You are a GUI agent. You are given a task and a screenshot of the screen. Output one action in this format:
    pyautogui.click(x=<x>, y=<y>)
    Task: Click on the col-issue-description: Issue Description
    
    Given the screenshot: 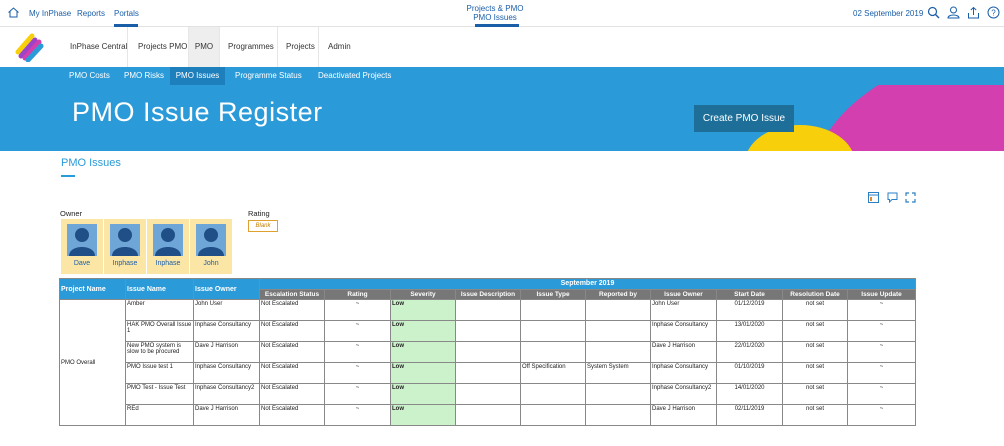 What is the action you would take?
    pyautogui.click(x=488, y=294)
    